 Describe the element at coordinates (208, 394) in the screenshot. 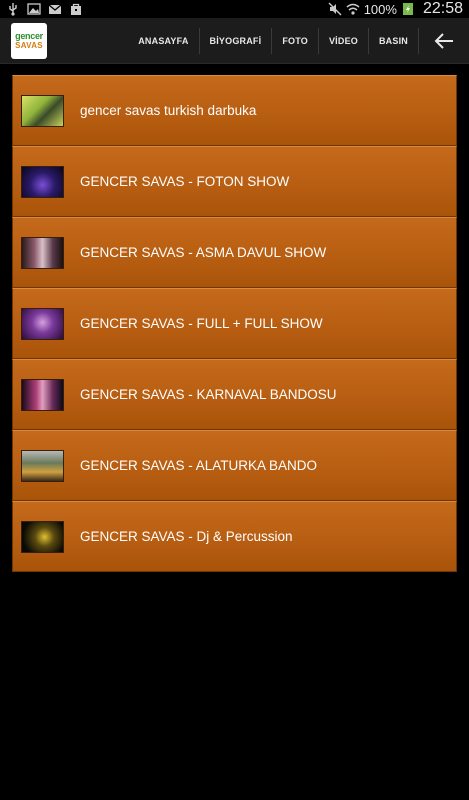

I see `video-title: GENCER SAVAS - KARNAVAL BANDOSU` at that location.